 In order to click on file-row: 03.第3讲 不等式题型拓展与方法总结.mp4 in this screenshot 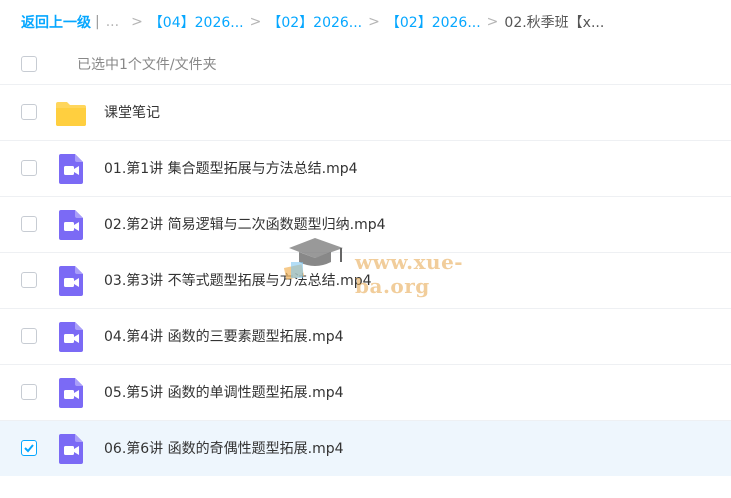, I will do `click(365, 280)`.